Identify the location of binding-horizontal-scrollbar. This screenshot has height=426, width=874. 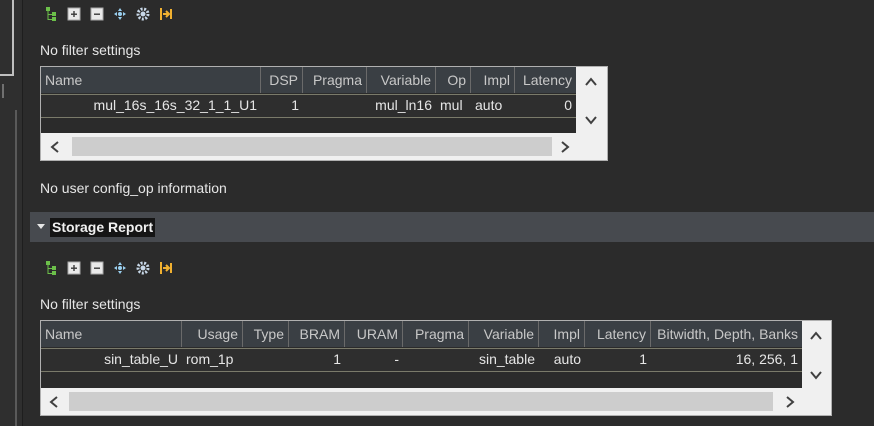
(308, 146).